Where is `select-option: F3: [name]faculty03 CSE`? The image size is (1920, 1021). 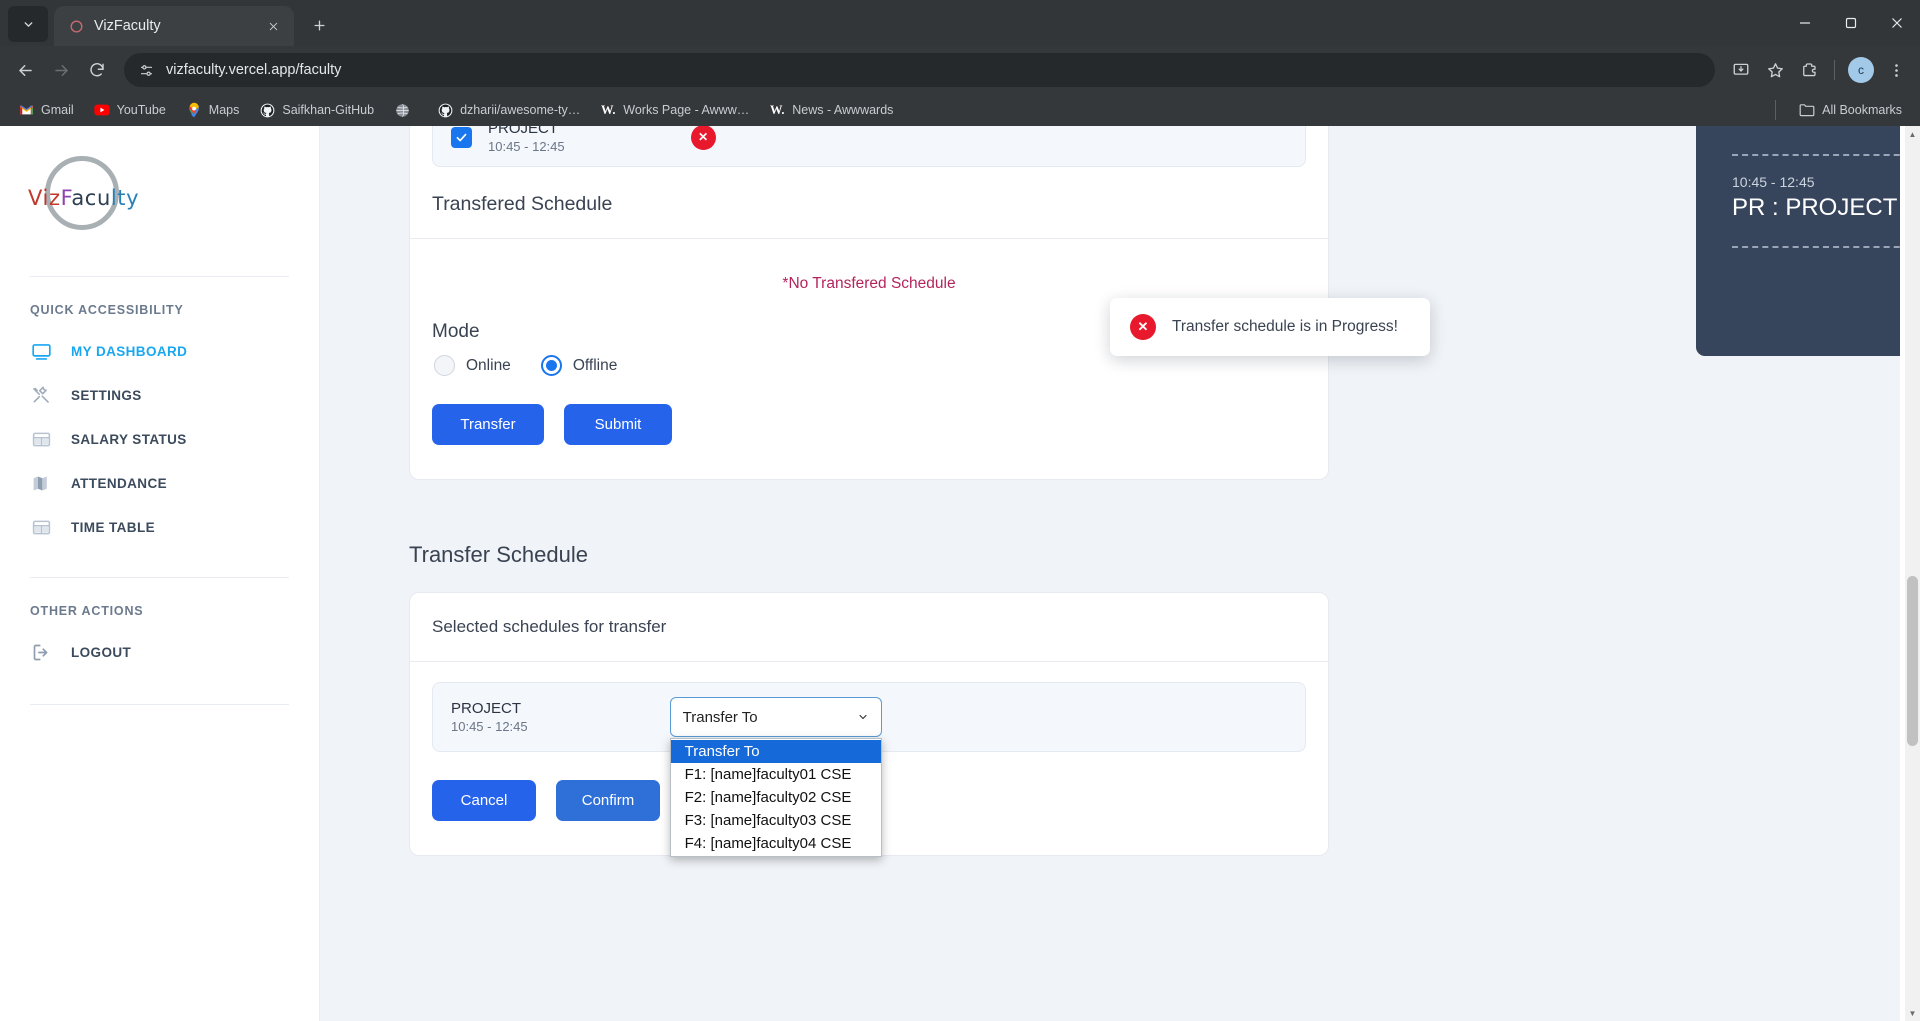
select-option: F3: [name]faculty03 CSE is located at coordinates (776, 820).